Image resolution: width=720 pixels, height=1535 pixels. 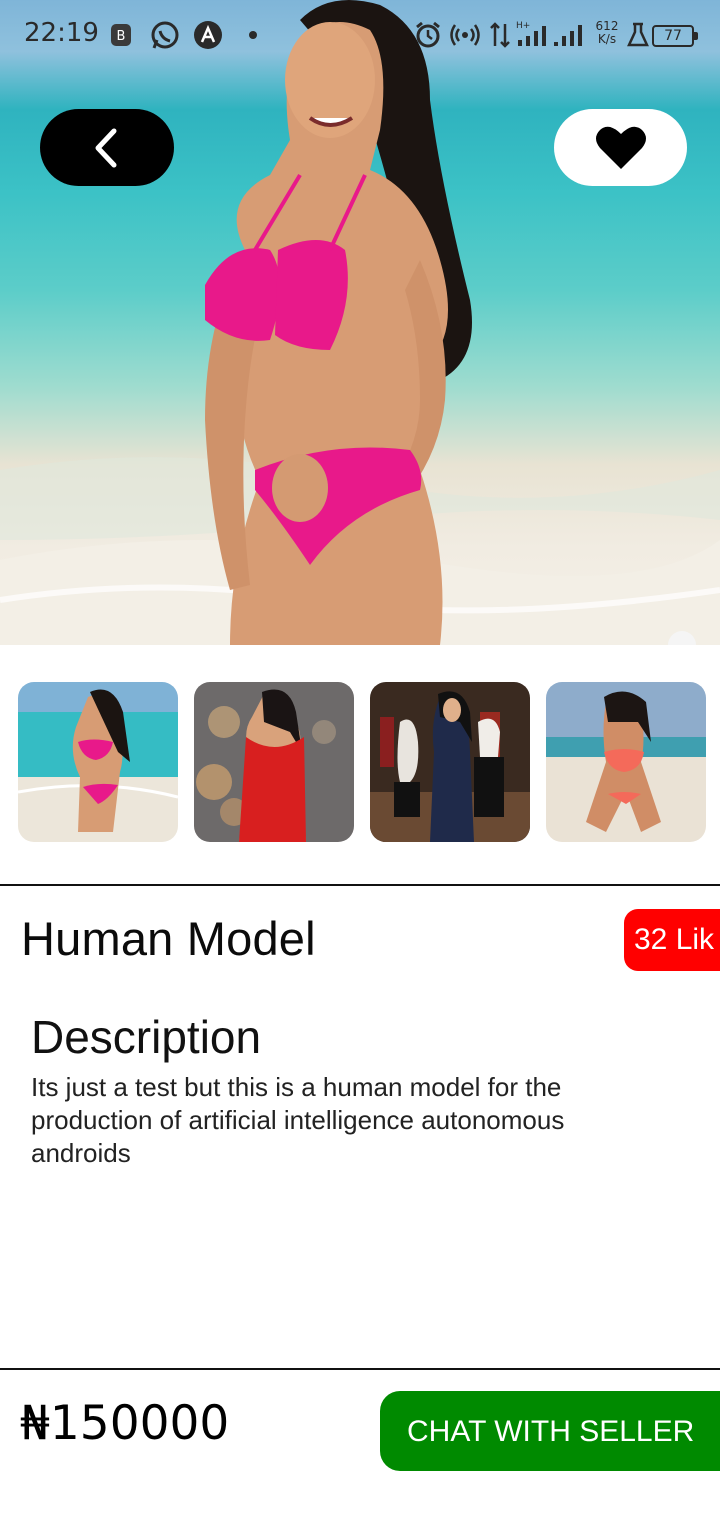 I want to click on alarm-icon, so click(x=428, y=34).